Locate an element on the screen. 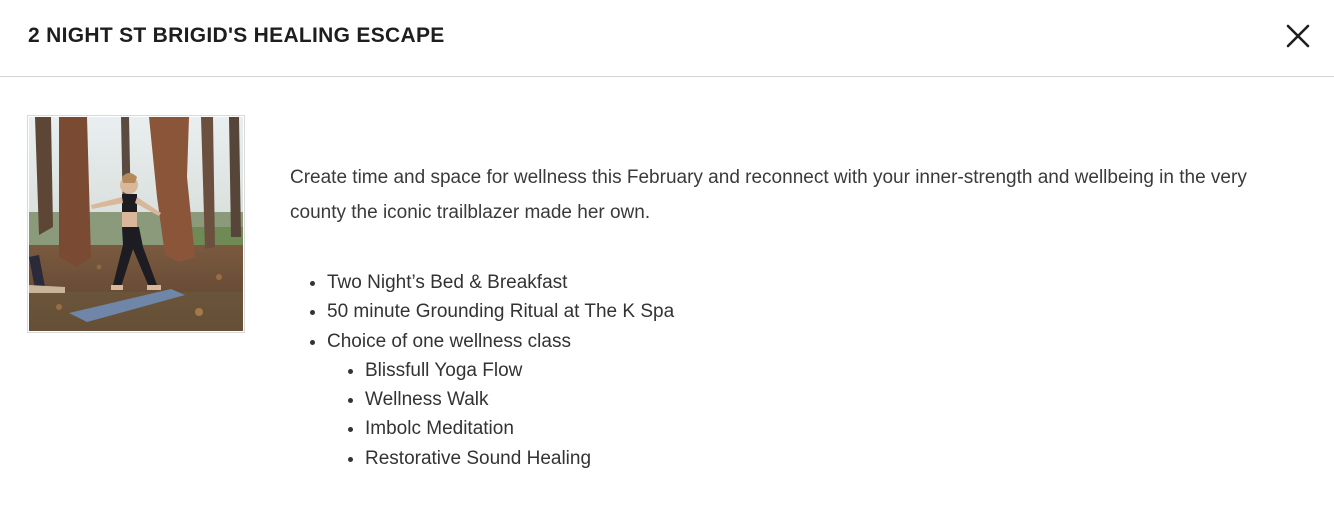  list-item: 50 minute Grounding Ritual at The K Spa is located at coordinates (813, 311).